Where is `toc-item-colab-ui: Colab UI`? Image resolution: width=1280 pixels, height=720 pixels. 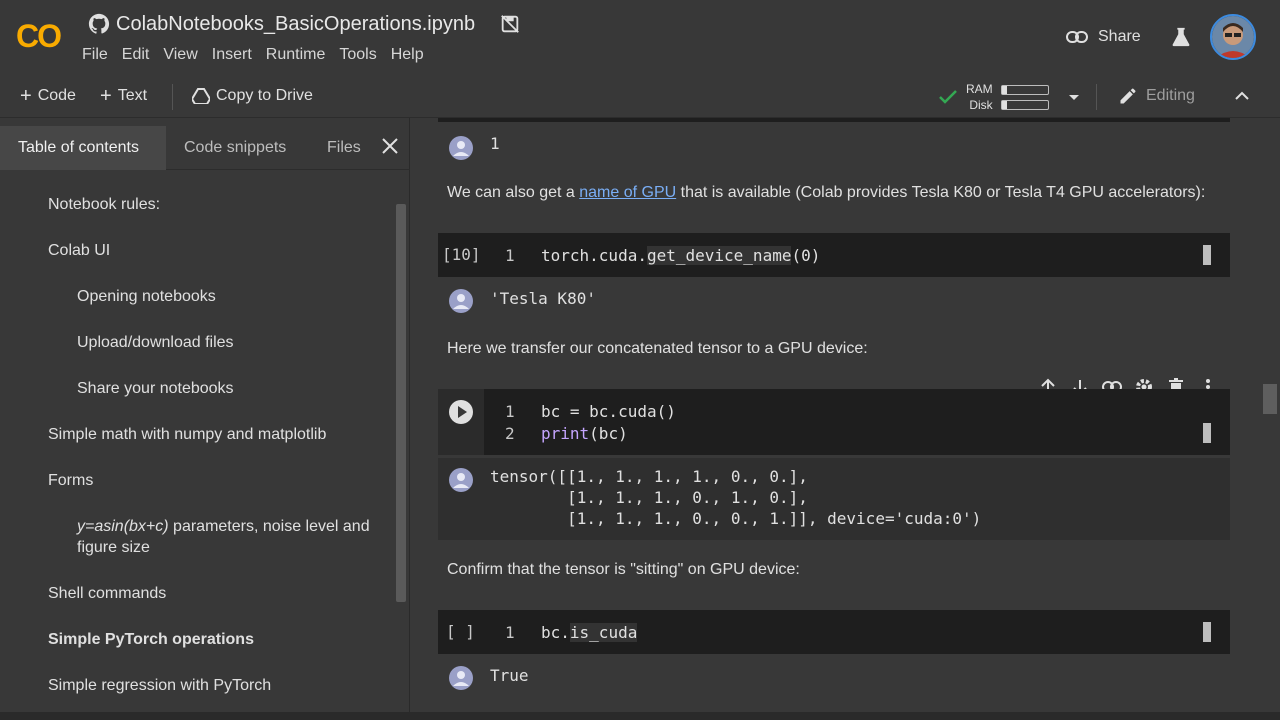 toc-item-colab-ui: Colab UI is located at coordinates (79, 250).